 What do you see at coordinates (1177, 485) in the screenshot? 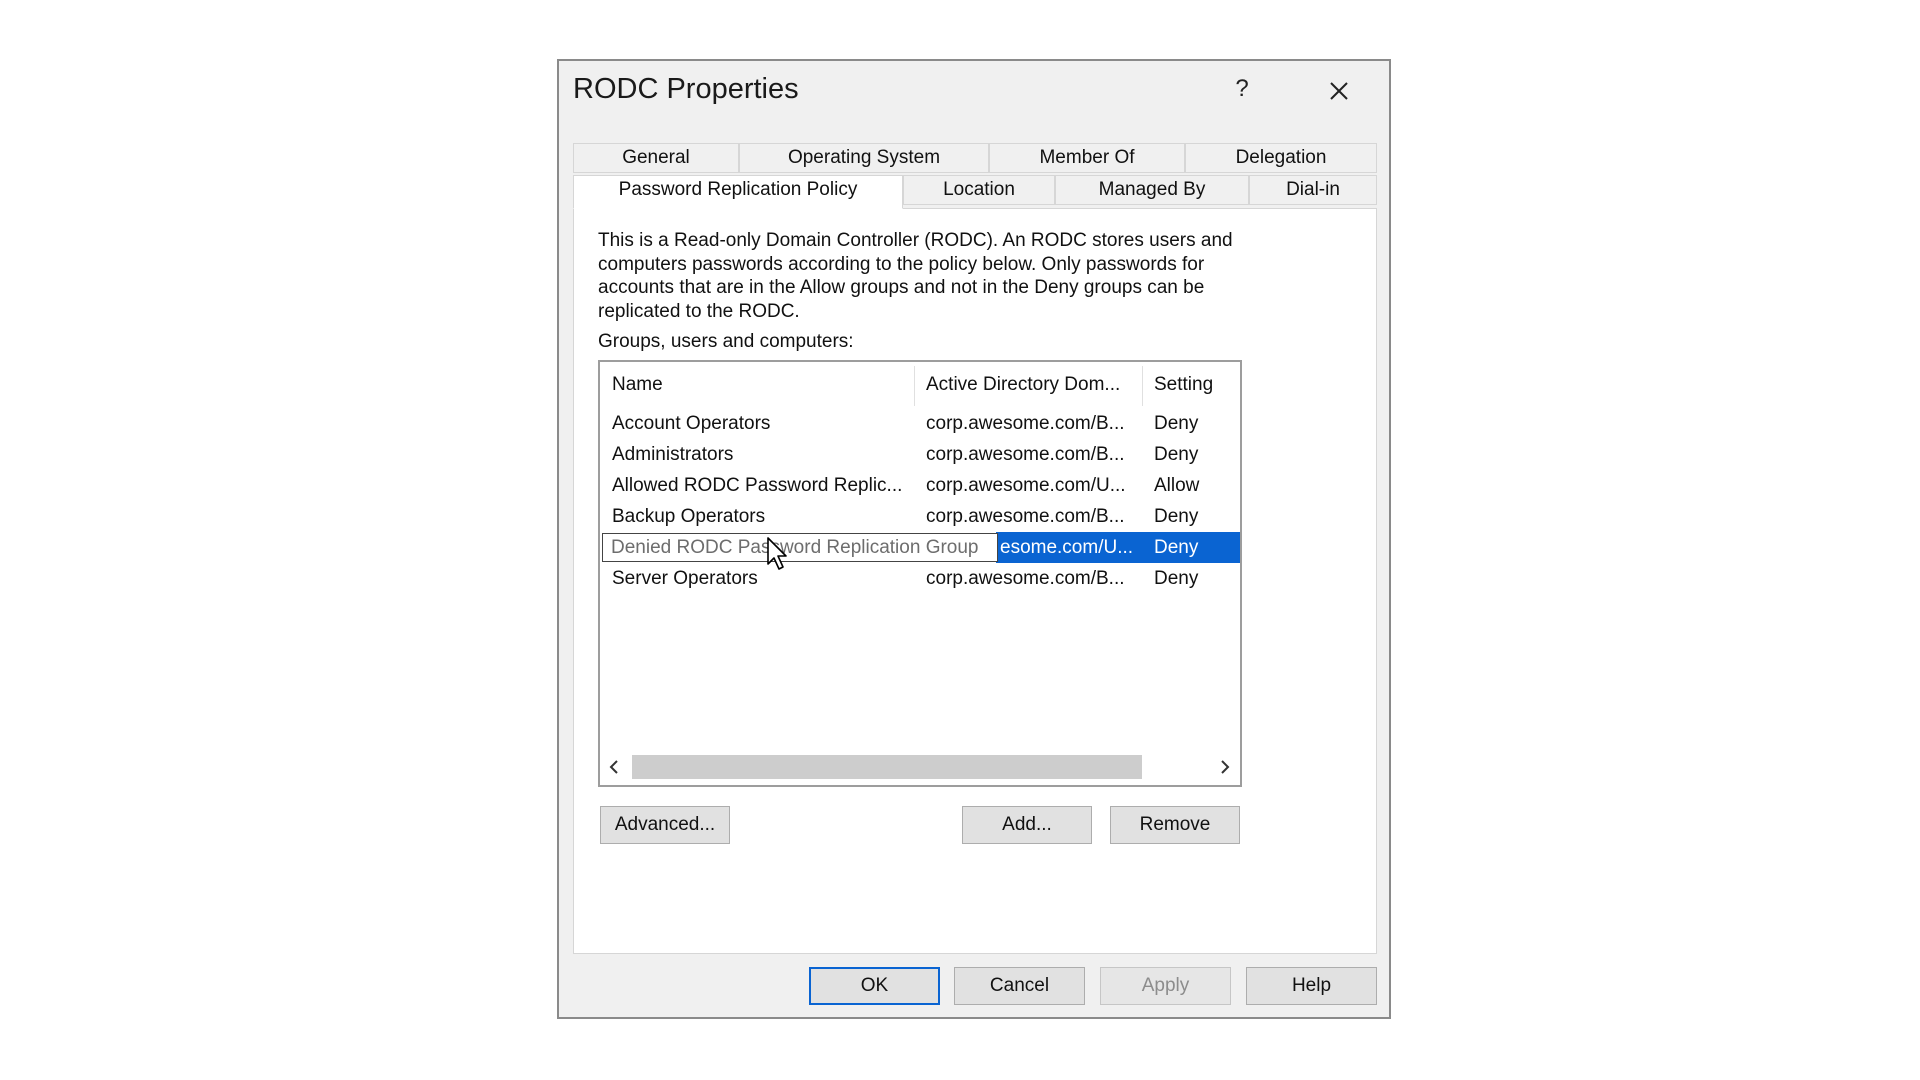
I see `row-setting: Allow` at bounding box center [1177, 485].